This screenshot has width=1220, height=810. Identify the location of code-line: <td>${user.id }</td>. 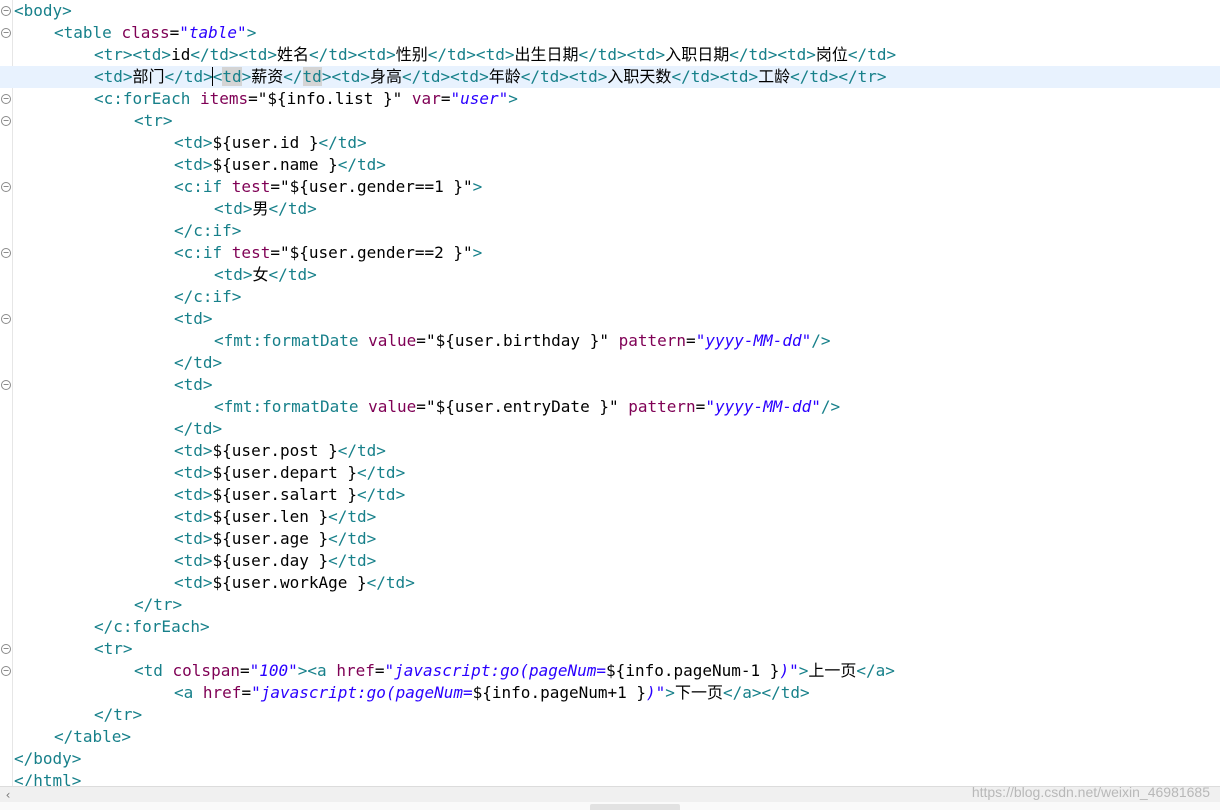
(610, 143).